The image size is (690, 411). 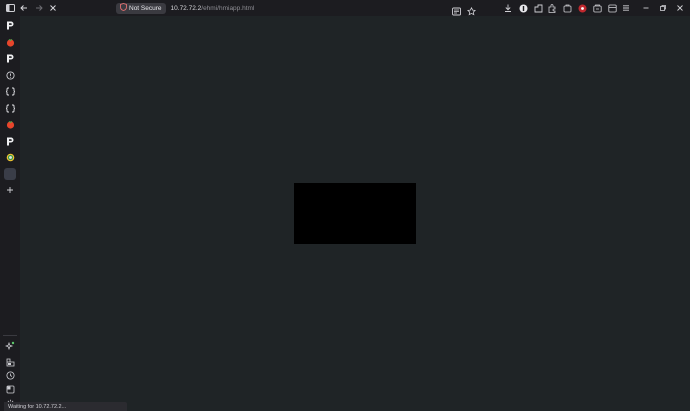 I want to click on loading-placeholder-box, so click(x=355, y=213).